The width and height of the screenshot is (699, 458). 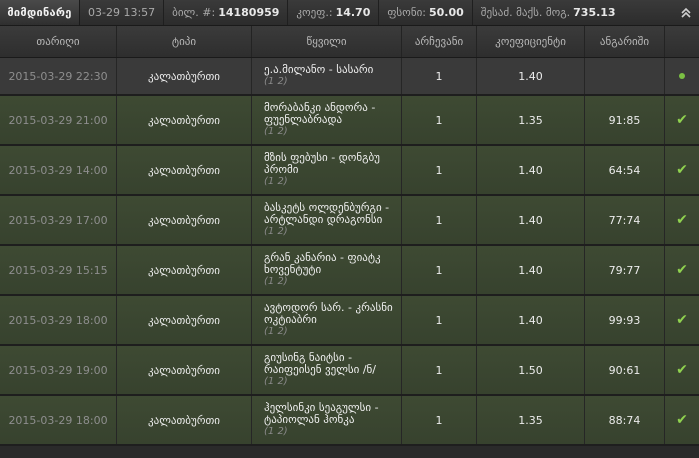 I want to click on row-date: 2015-03-29 21:00, so click(x=58, y=120).